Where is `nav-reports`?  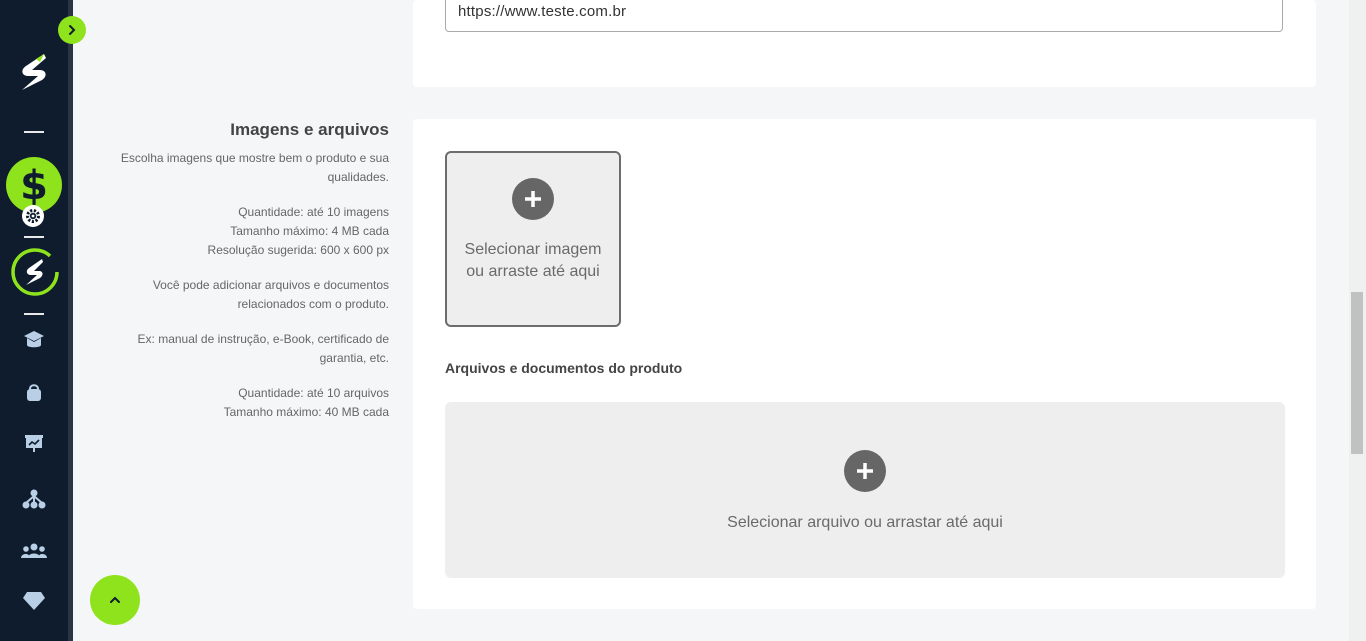 nav-reports is located at coordinates (34, 443).